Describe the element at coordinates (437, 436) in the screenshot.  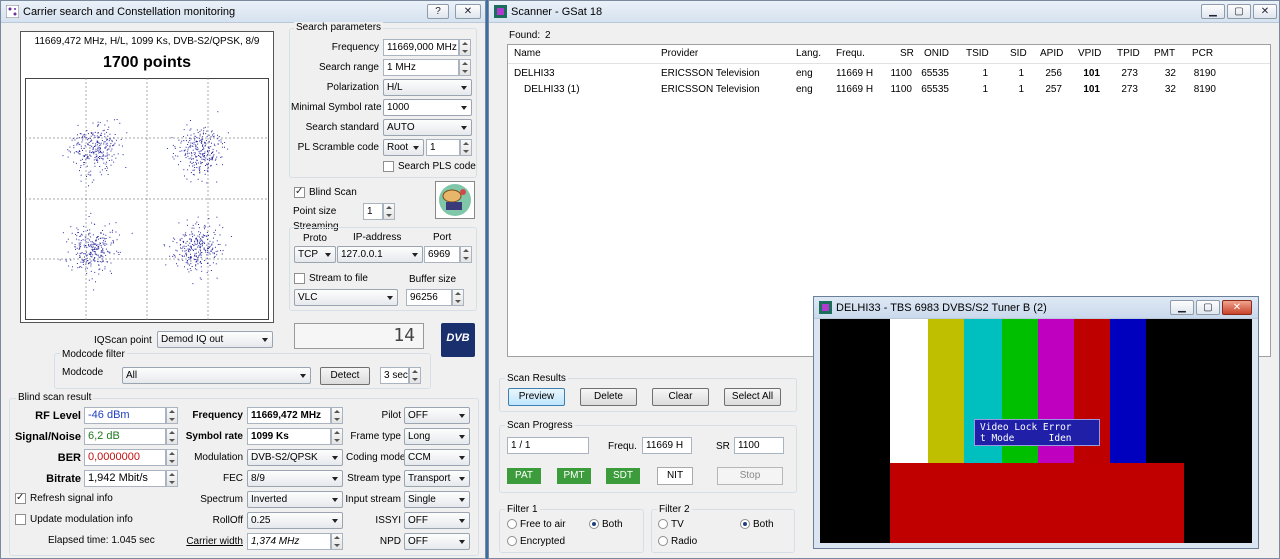
I see `frame-type-select: Long` at that location.